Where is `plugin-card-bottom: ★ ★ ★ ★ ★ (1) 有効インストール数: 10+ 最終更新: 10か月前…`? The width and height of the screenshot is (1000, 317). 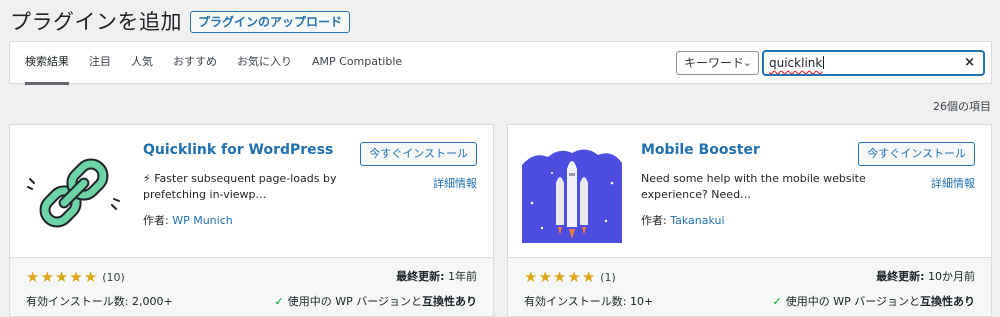
plugin-card-bottom: ★ ★ ★ ★ ★ (1) 有効インストール数: 10+ 最終更新: 10か月前… is located at coordinates (749, 286).